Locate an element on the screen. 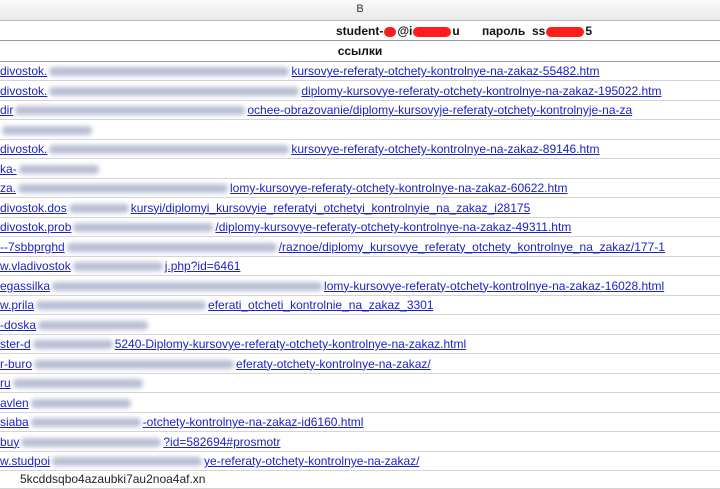 Image resolution: width=720 pixels, height=489 pixels. link-row is located at coordinates (360, 130).